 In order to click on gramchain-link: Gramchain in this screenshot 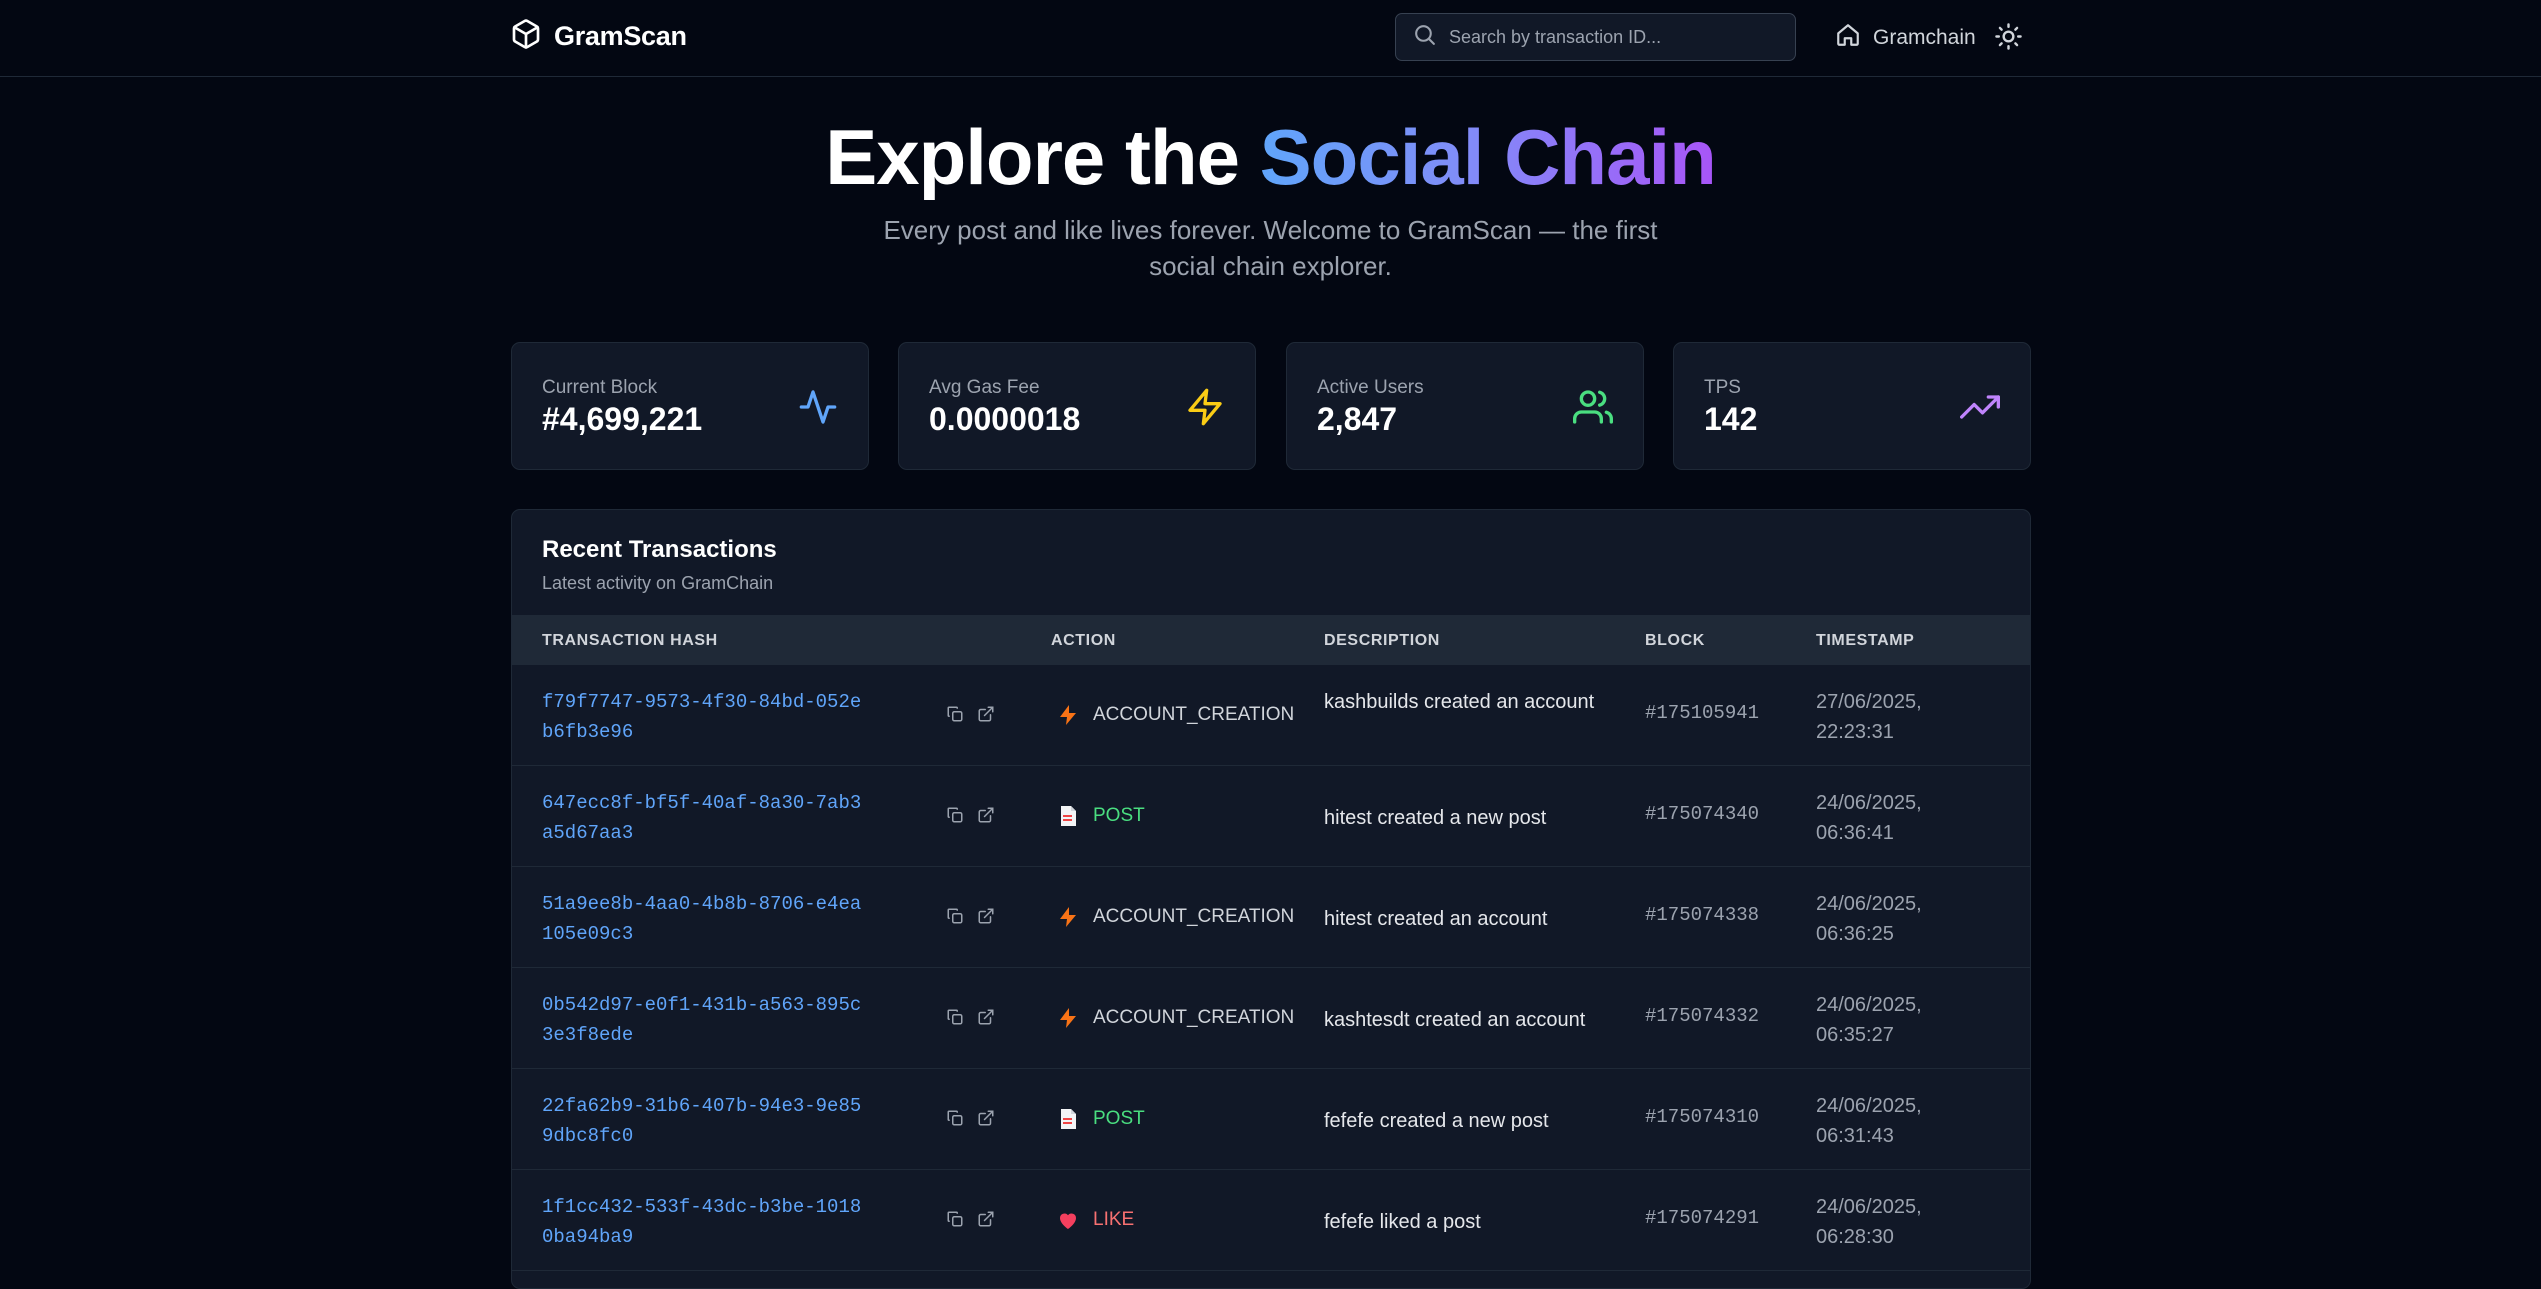, I will do `click(1905, 38)`.